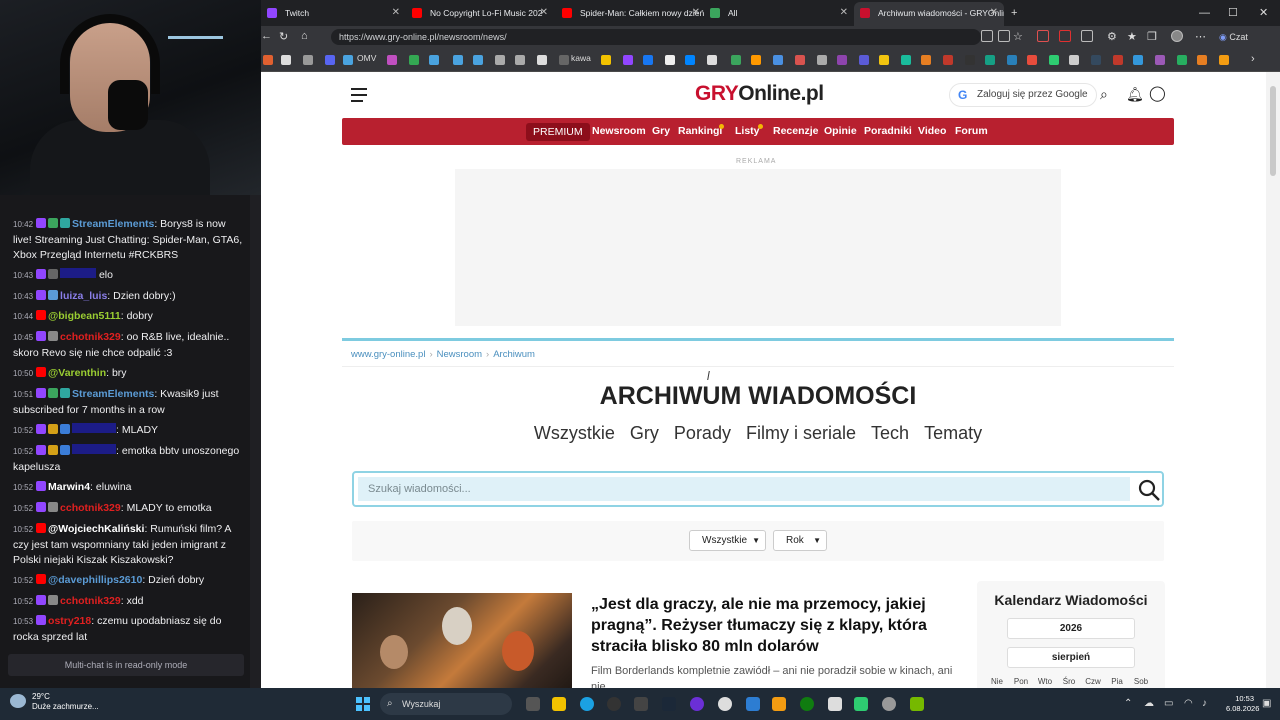 This screenshot has width=1280, height=720. What do you see at coordinates (1104, 94) in the screenshot?
I see `search-icon: ⌕` at bounding box center [1104, 94].